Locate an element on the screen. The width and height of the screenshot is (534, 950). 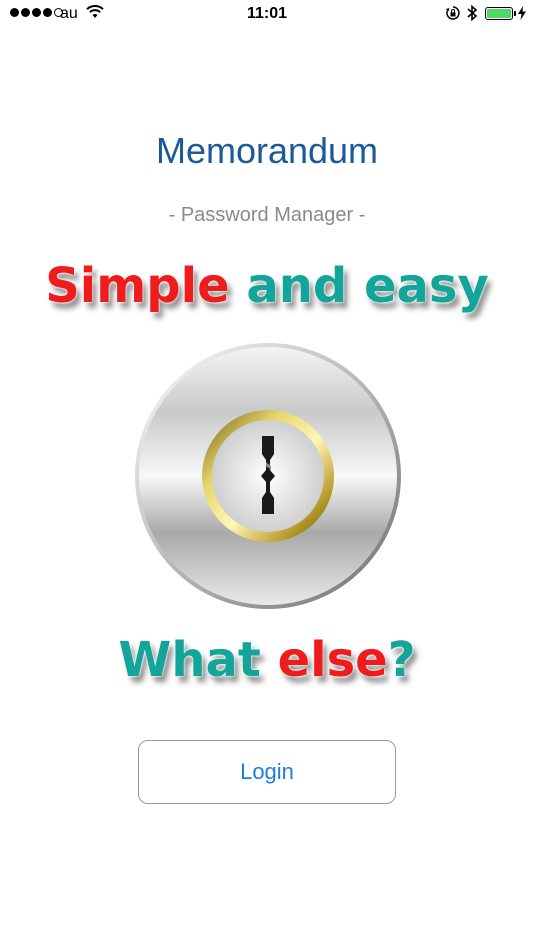
slogan-word-else: else is located at coordinates (332, 660).